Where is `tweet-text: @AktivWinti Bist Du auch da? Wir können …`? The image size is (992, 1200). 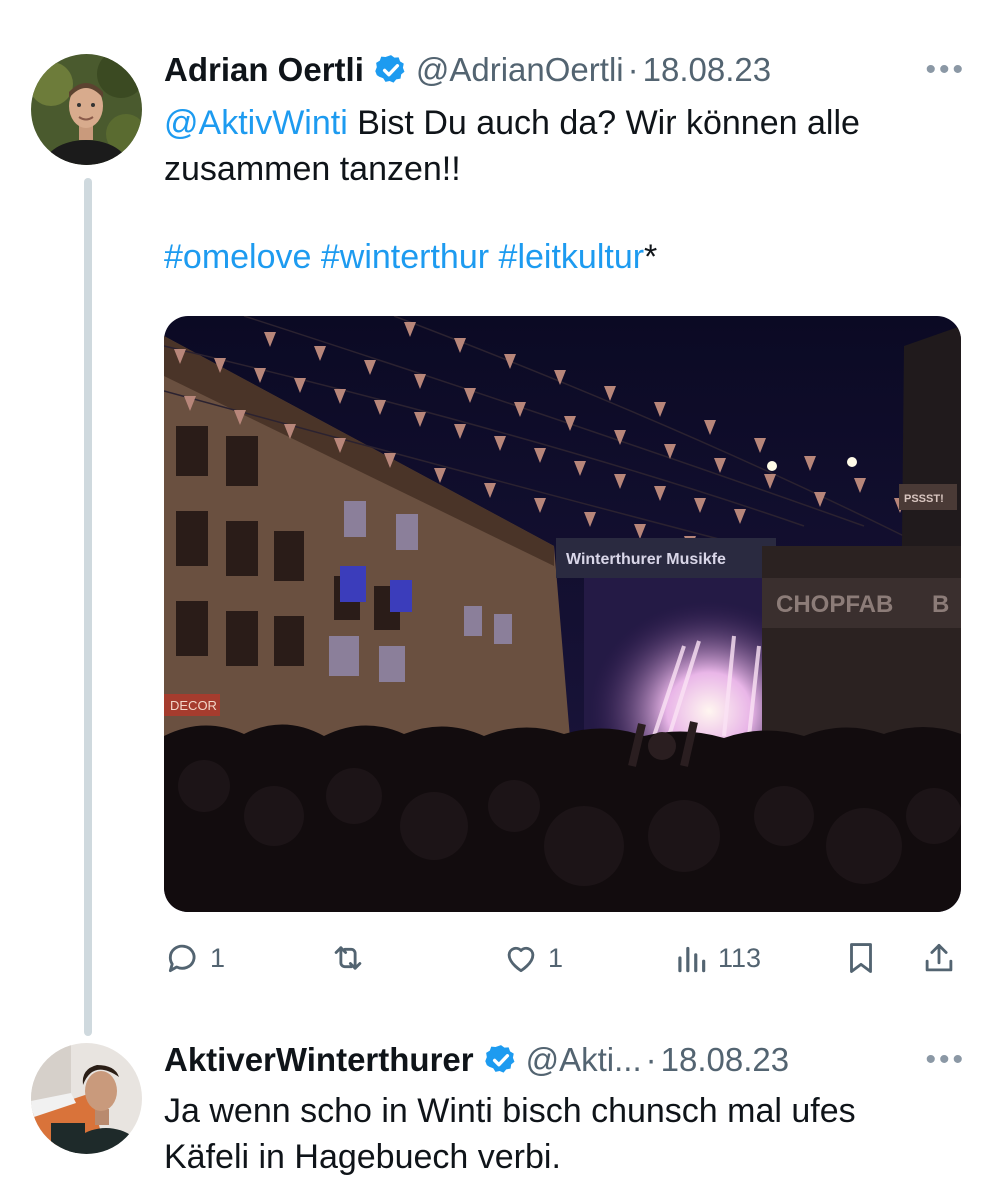 tweet-text: @AktivWinti Bist Du auch da? Wir können … is located at coordinates (565, 190).